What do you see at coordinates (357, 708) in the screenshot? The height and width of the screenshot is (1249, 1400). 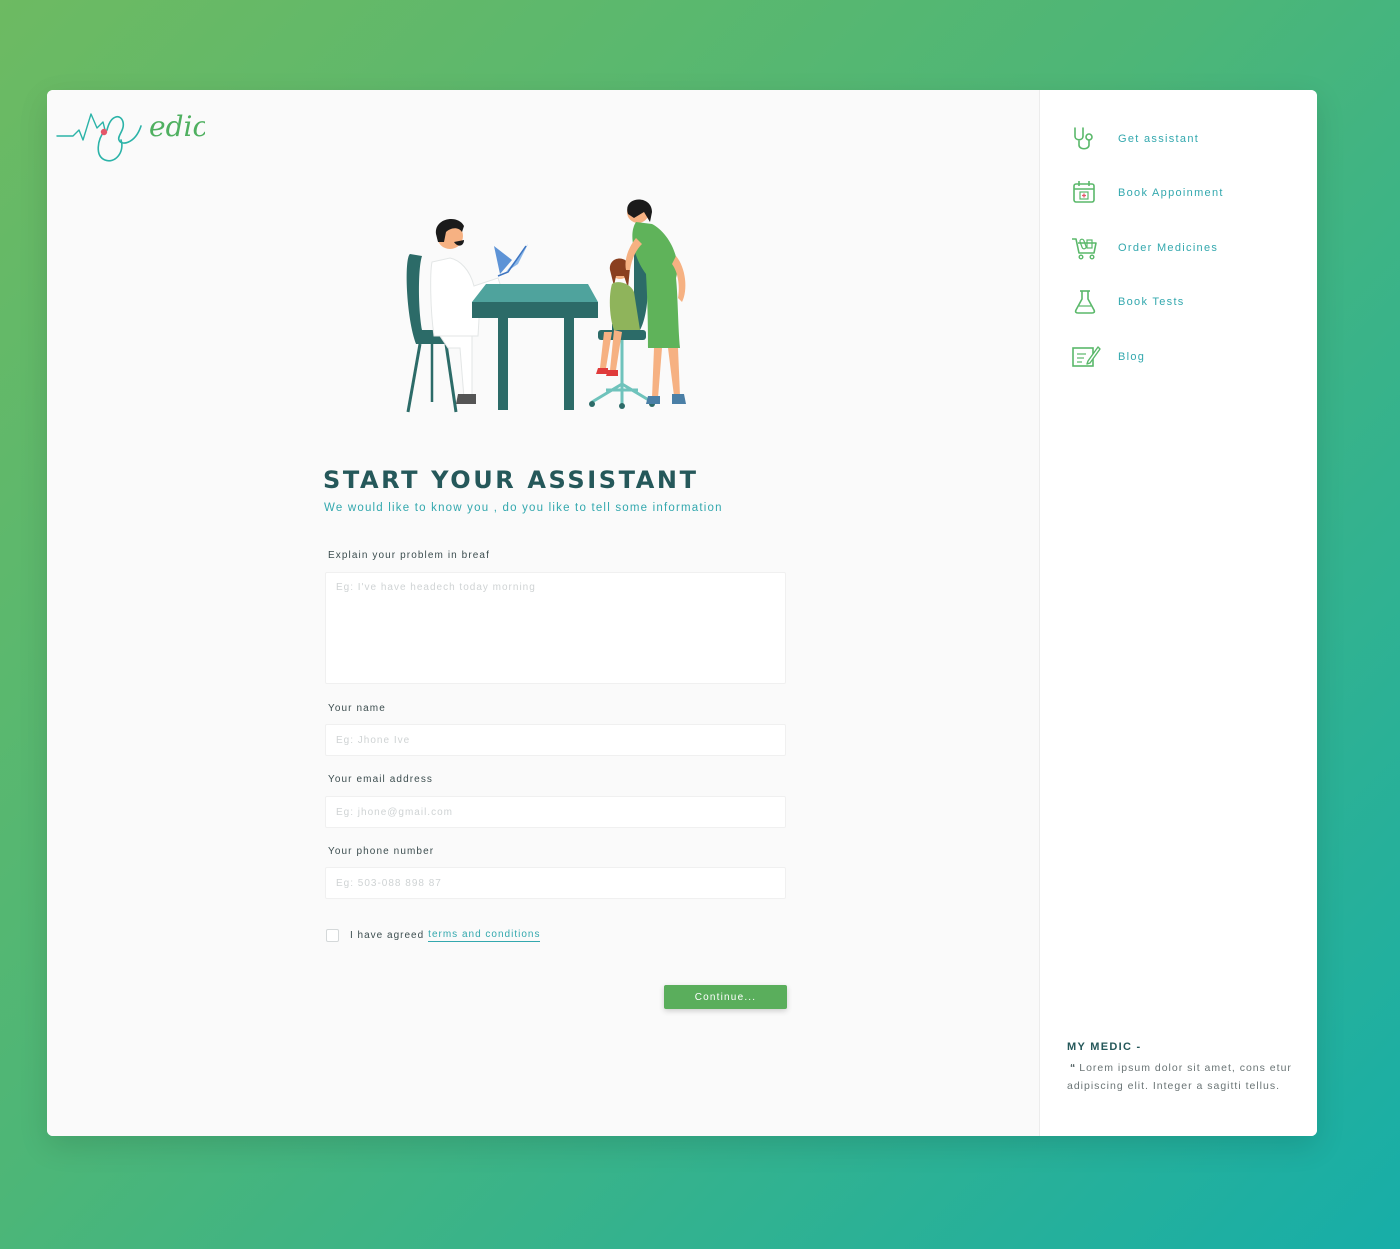 I see `name-label: Your name` at bounding box center [357, 708].